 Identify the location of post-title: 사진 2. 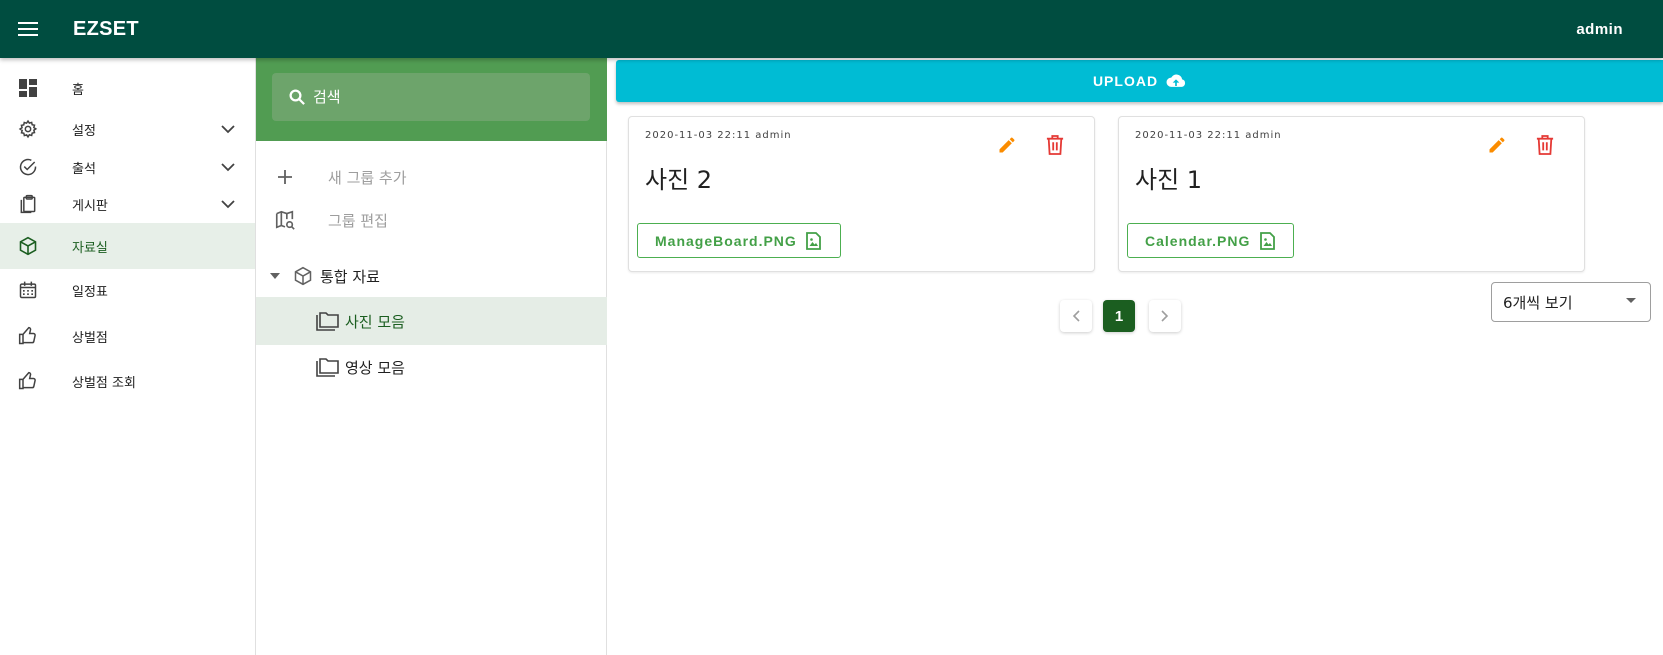
(679, 180).